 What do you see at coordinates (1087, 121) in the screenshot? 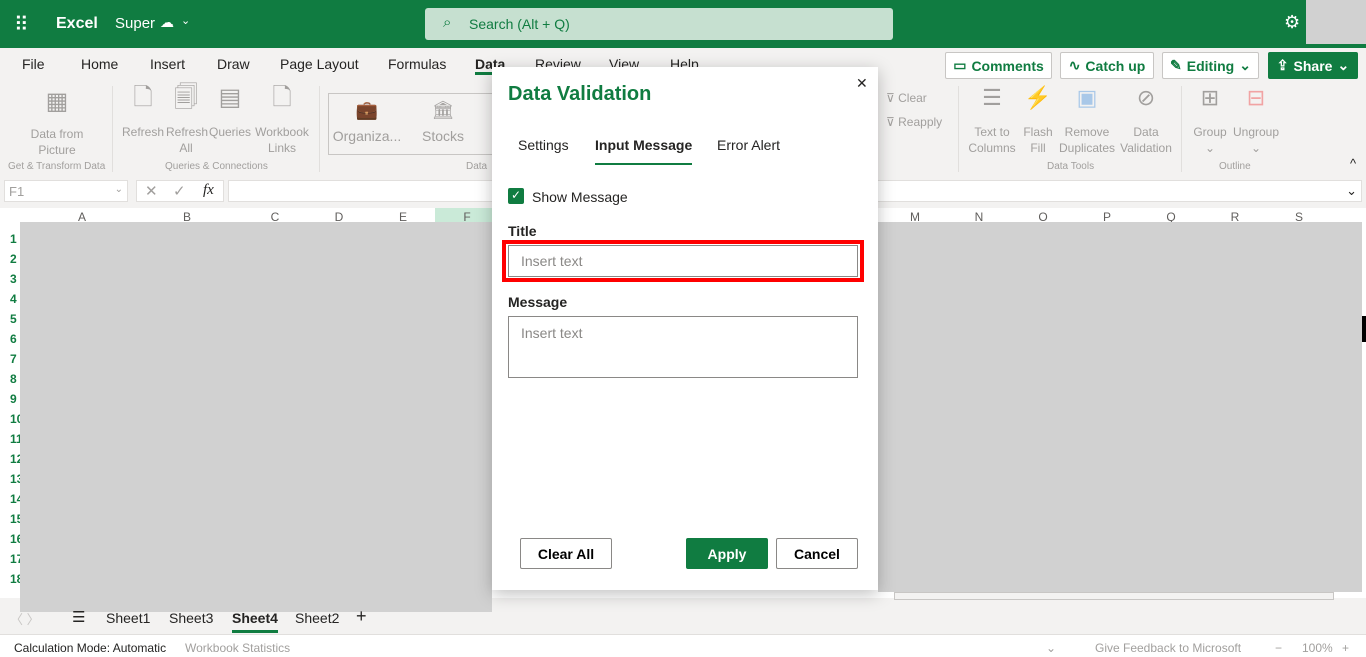
I see `remove-duplicates-button: ▣ Remove Duplicates` at bounding box center [1087, 121].